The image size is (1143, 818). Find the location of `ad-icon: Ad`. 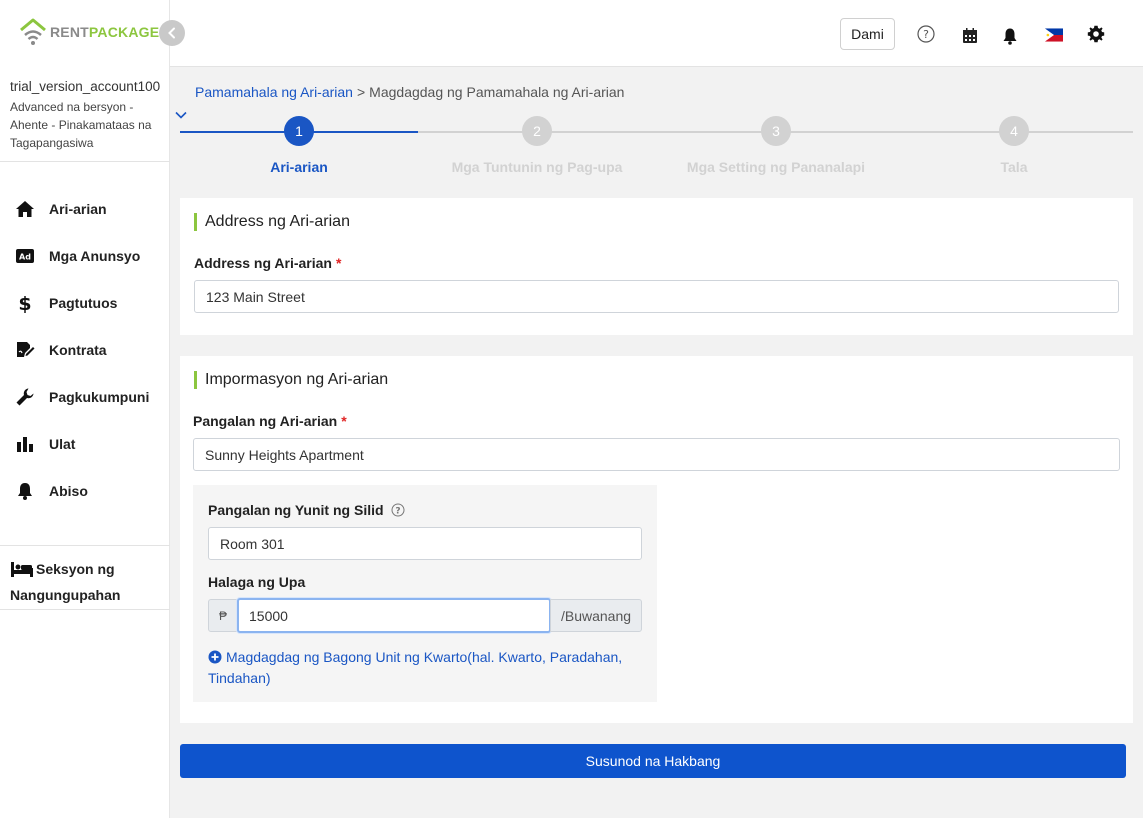

ad-icon: Ad is located at coordinates (25, 256).